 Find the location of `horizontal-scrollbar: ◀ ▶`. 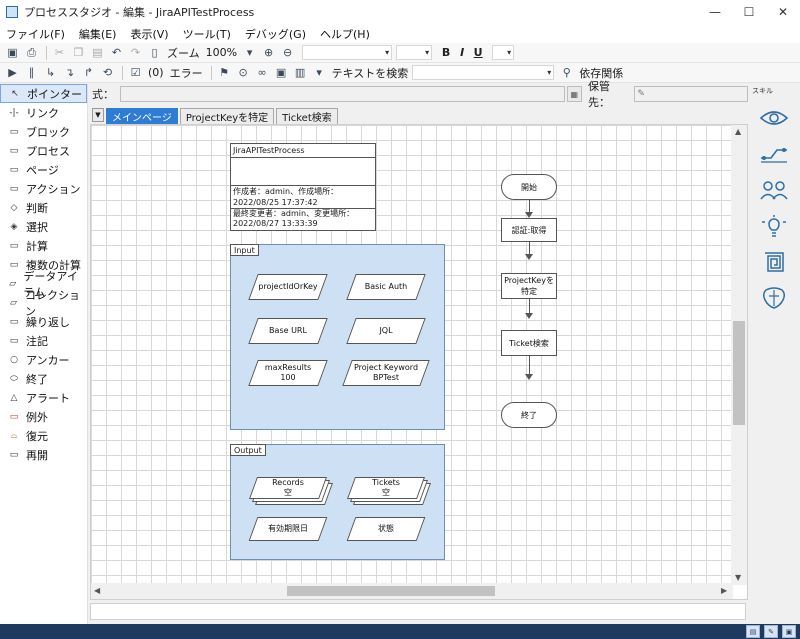

horizontal-scrollbar: ◀ ▶ is located at coordinates (412, 591).